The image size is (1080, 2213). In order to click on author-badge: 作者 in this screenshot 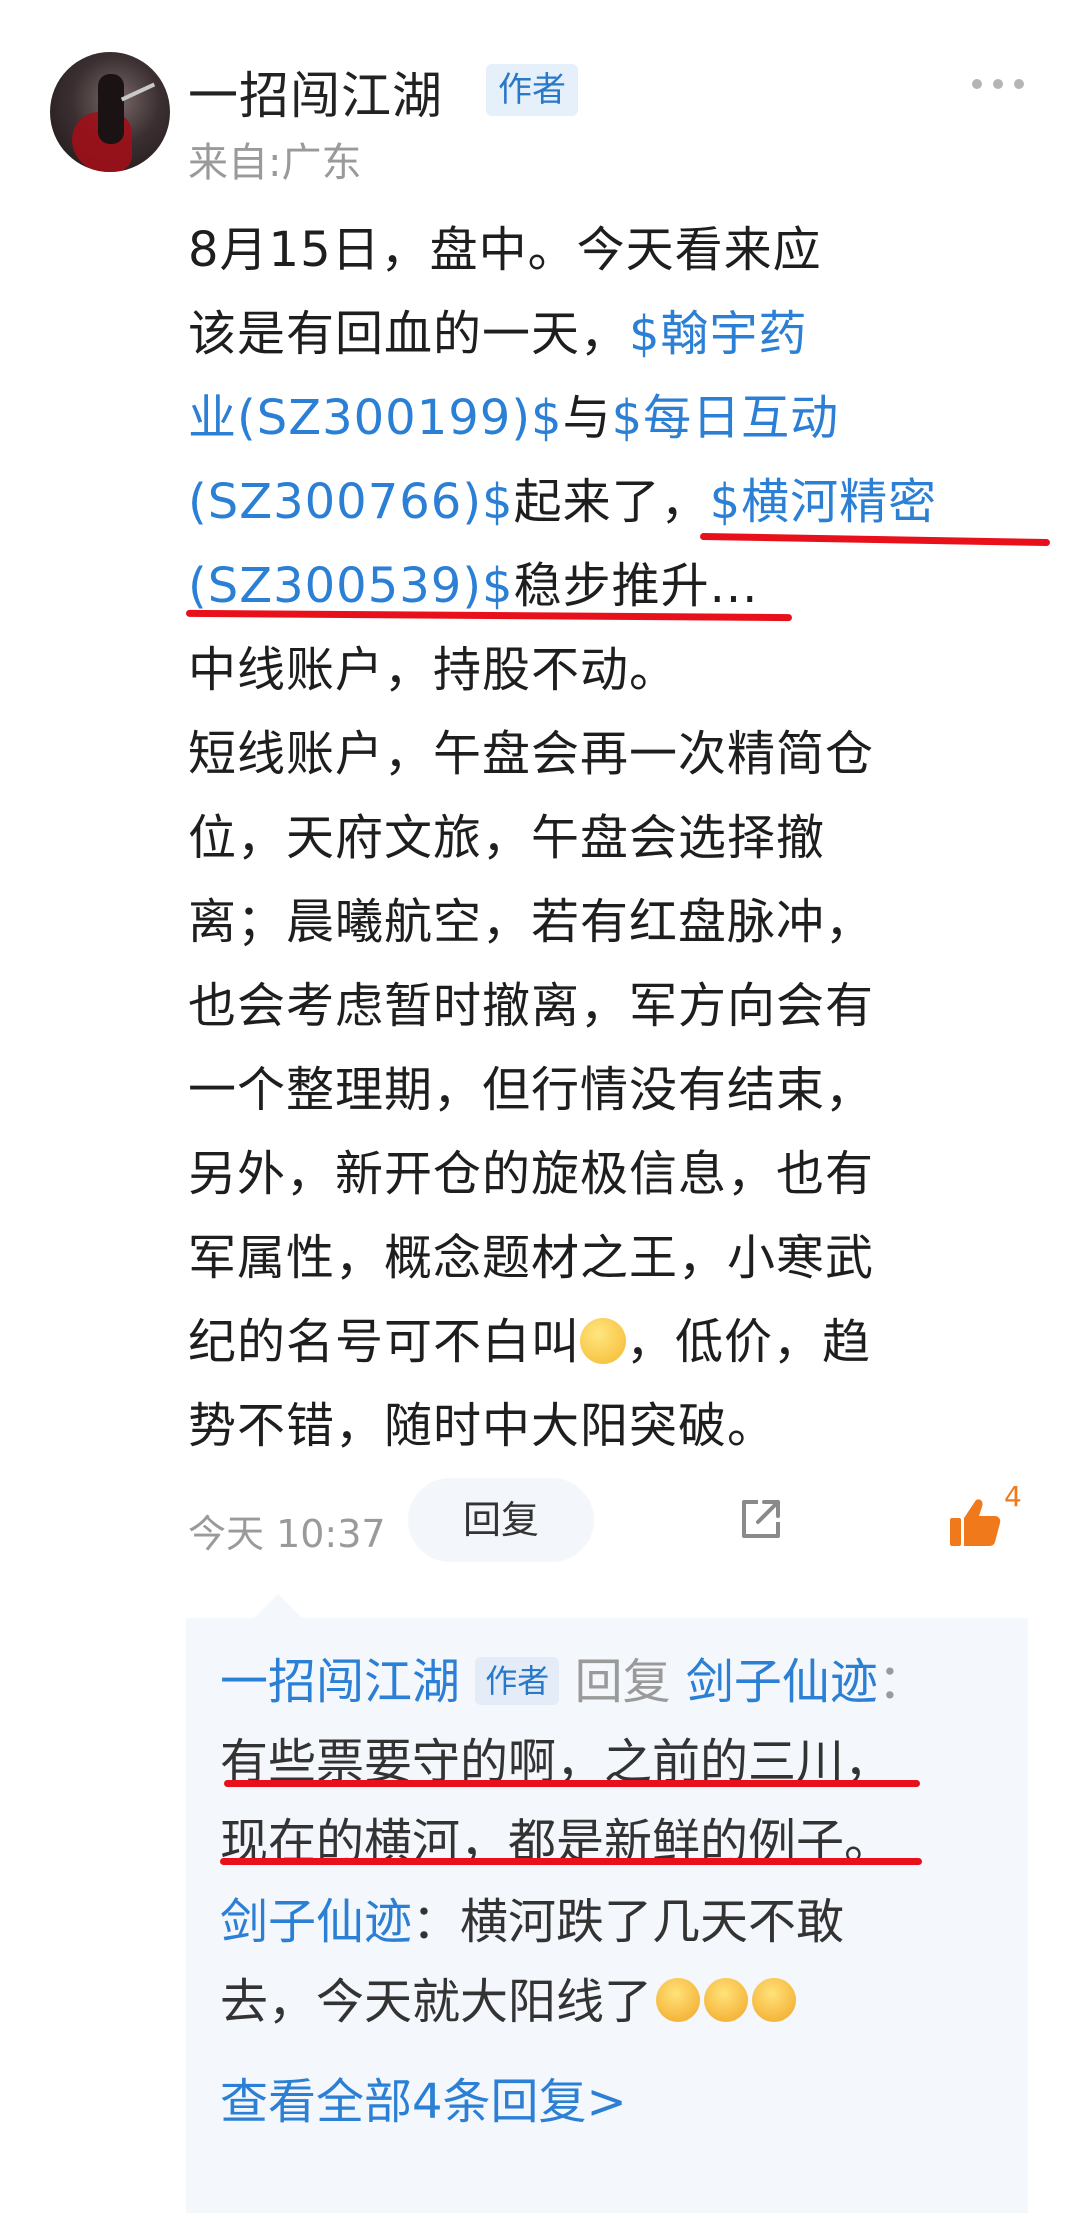, I will do `click(532, 90)`.